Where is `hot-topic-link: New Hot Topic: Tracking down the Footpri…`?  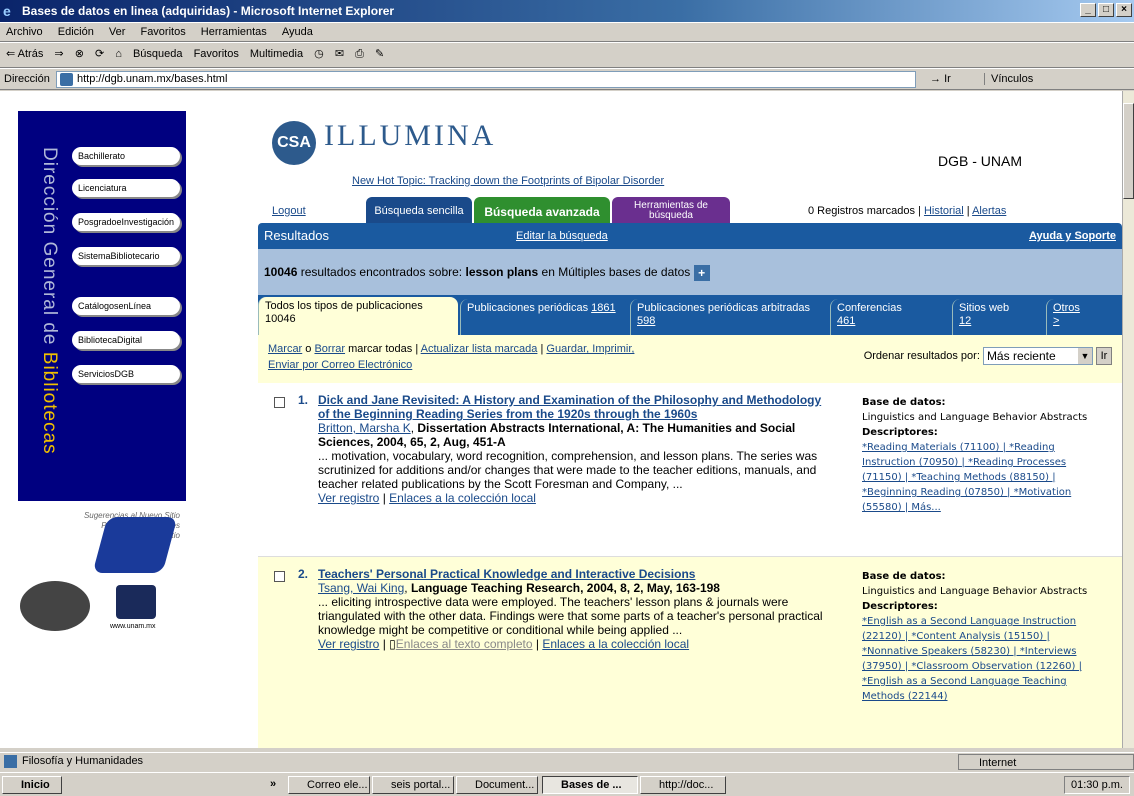
hot-topic-link: New Hot Topic: Tracking down the Footpri… is located at coordinates (508, 181).